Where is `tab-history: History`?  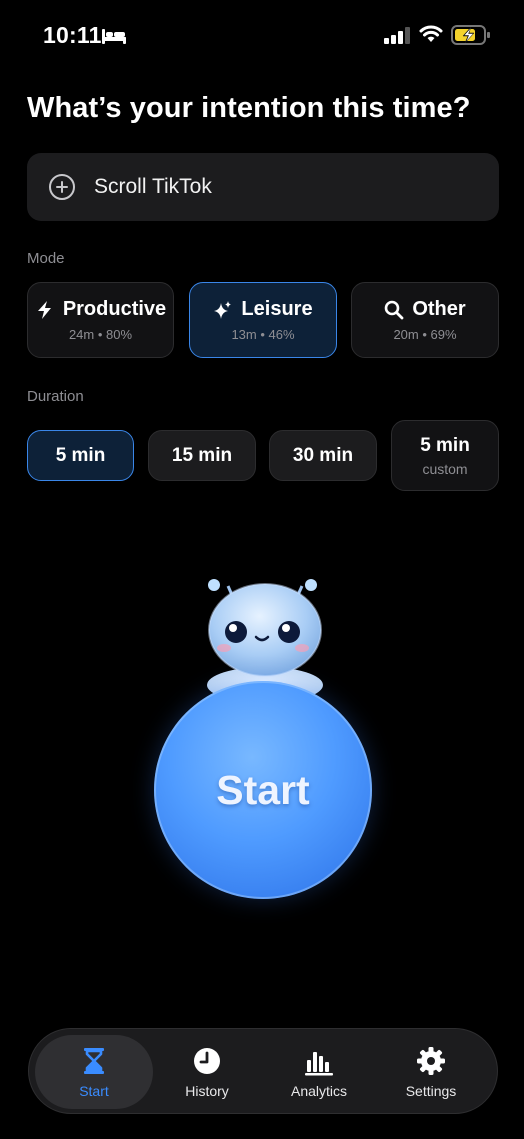
tab-history: History is located at coordinates (207, 1072).